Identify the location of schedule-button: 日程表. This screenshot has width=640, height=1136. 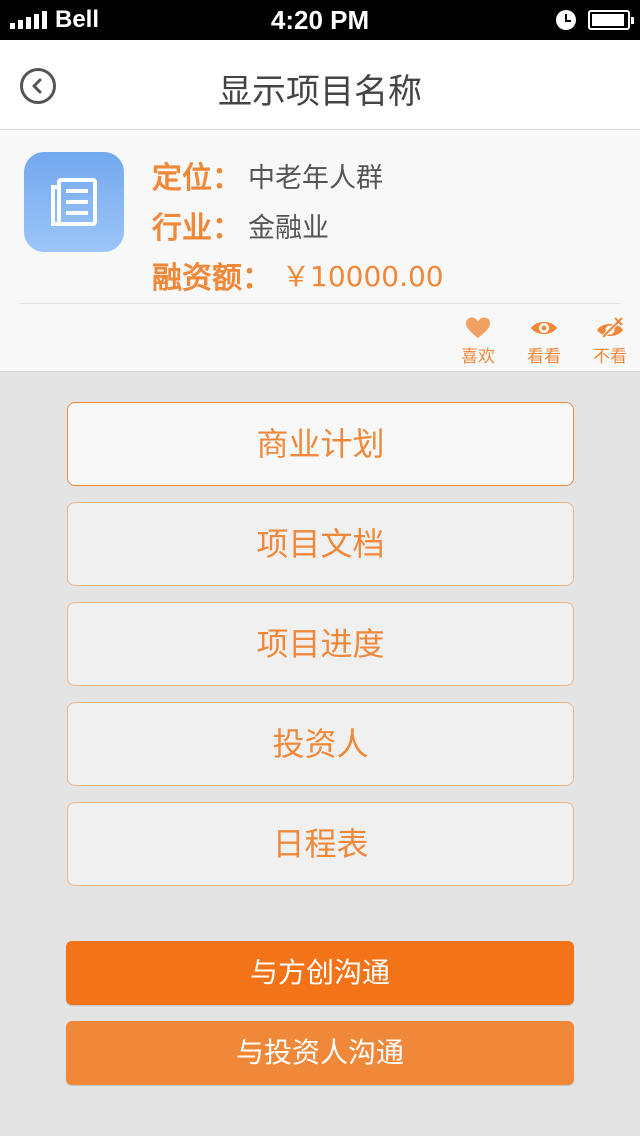
(320, 844).